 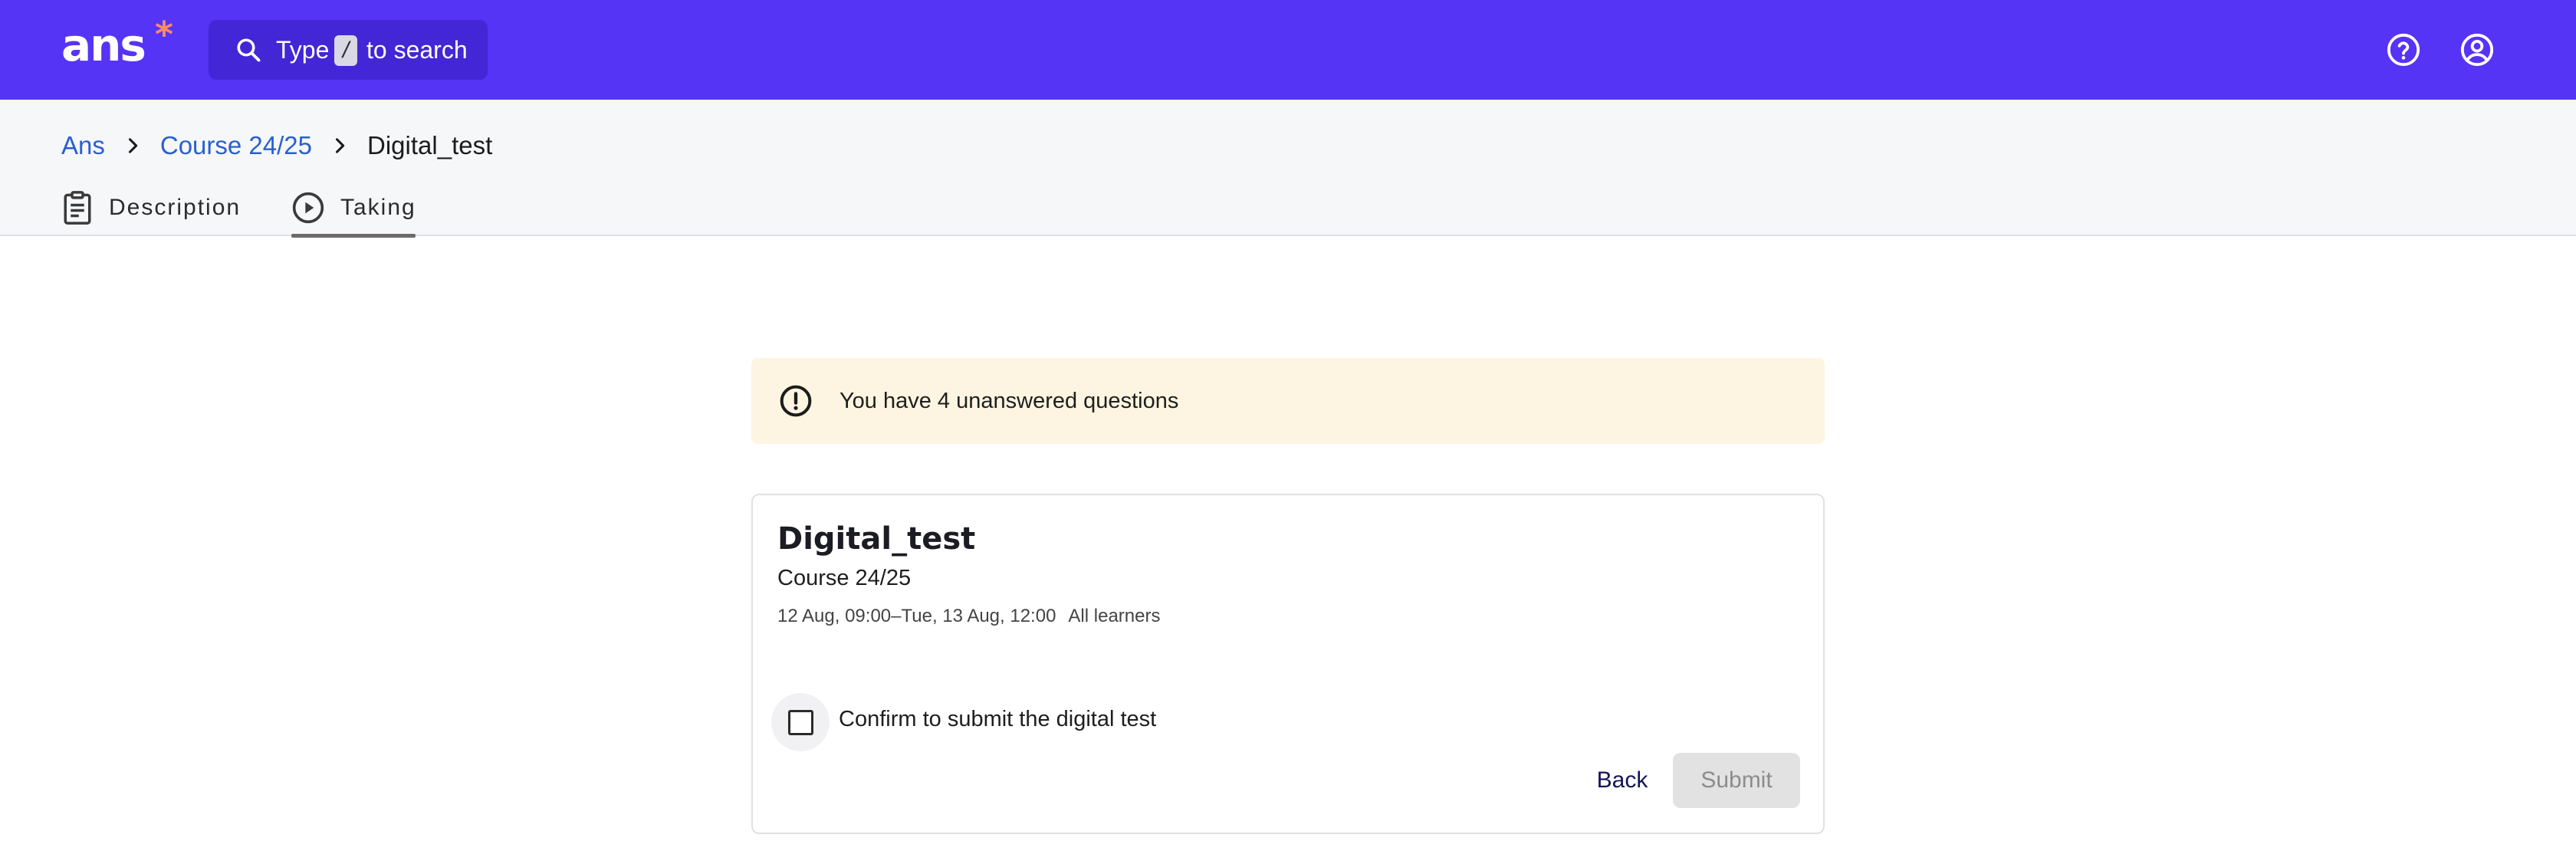 I want to click on tab-description: Description, so click(x=151, y=208).